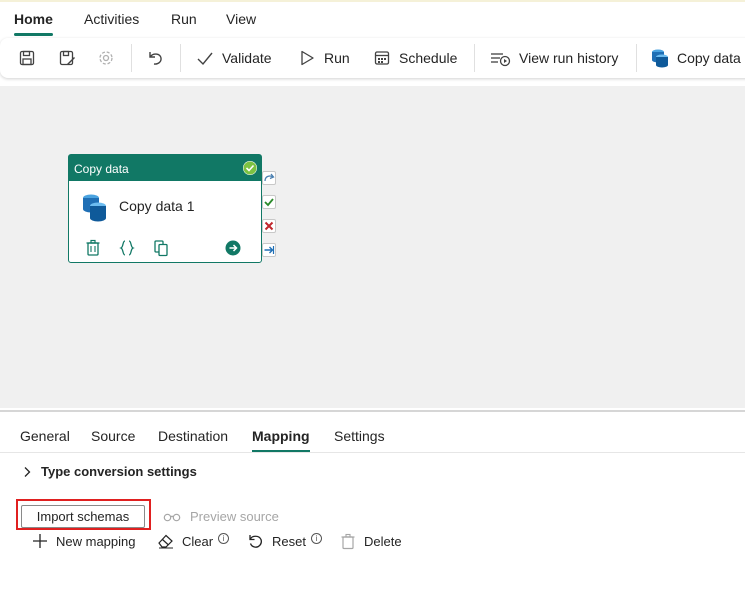 The height and width of the screenshot is (593, 745). I want to click on type-conversion-settings-toggle: Type conversion settings, so click(109, 471).